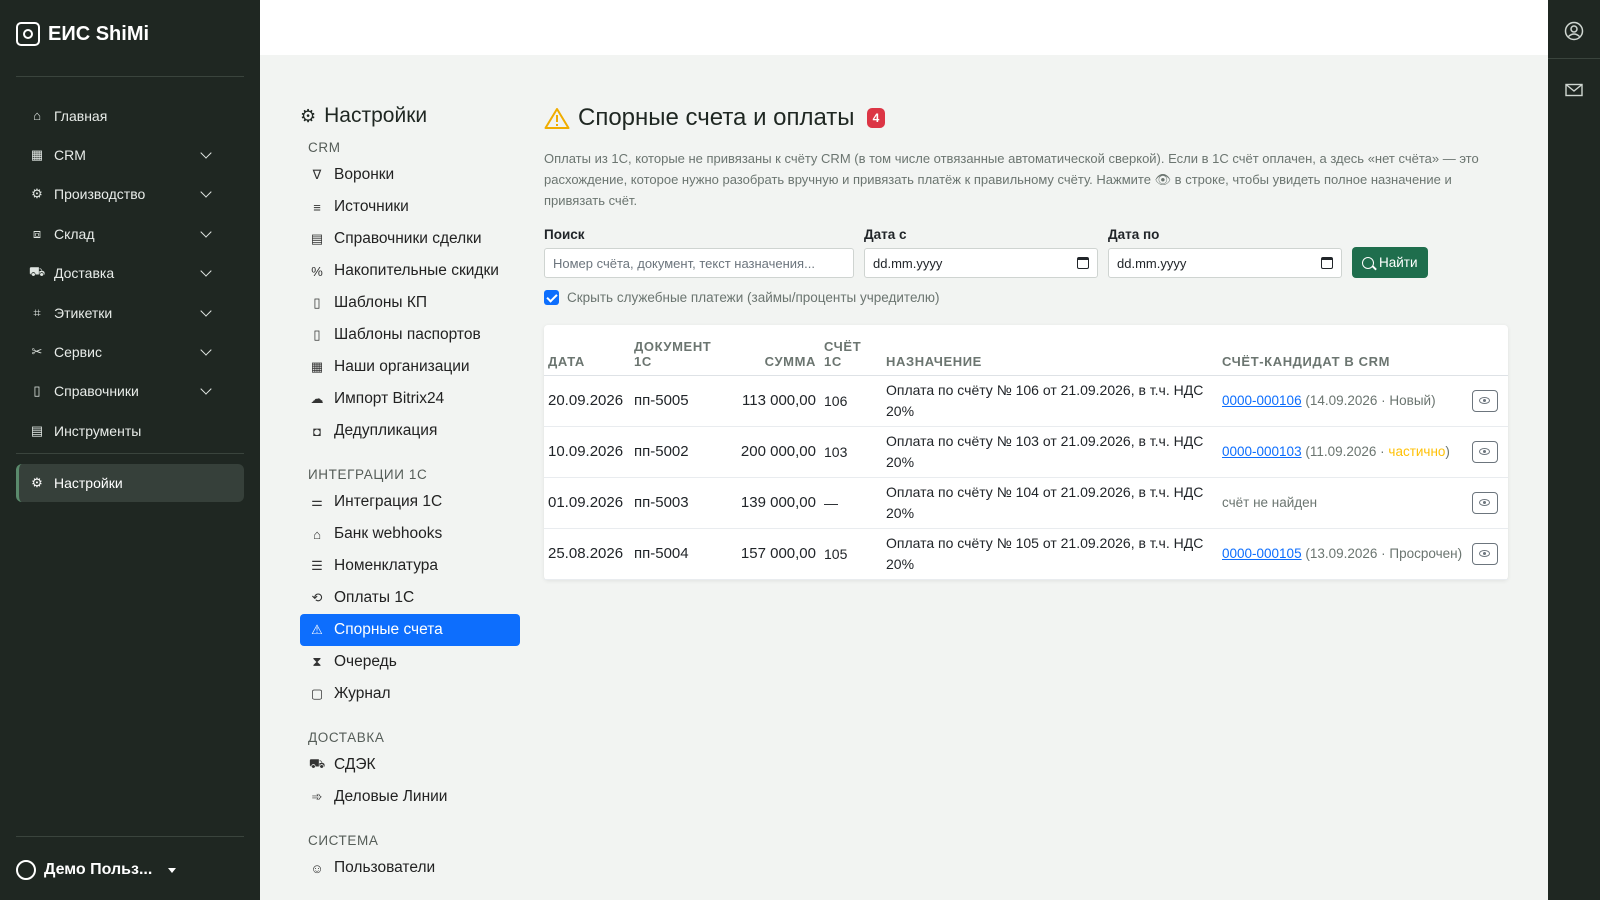 This screenshot has height=900, width=1600. What do you see at coordinates (551, 297) in the screenshot?
I see `hide-service-checkbox` at bounding box center [551, 297].